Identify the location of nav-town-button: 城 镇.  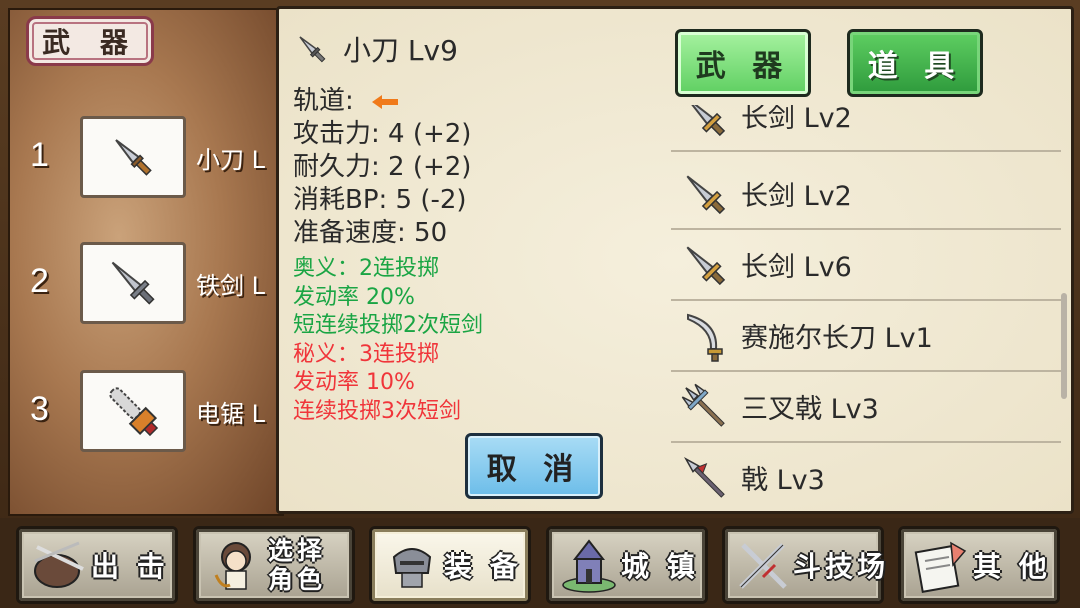
(627, 565).